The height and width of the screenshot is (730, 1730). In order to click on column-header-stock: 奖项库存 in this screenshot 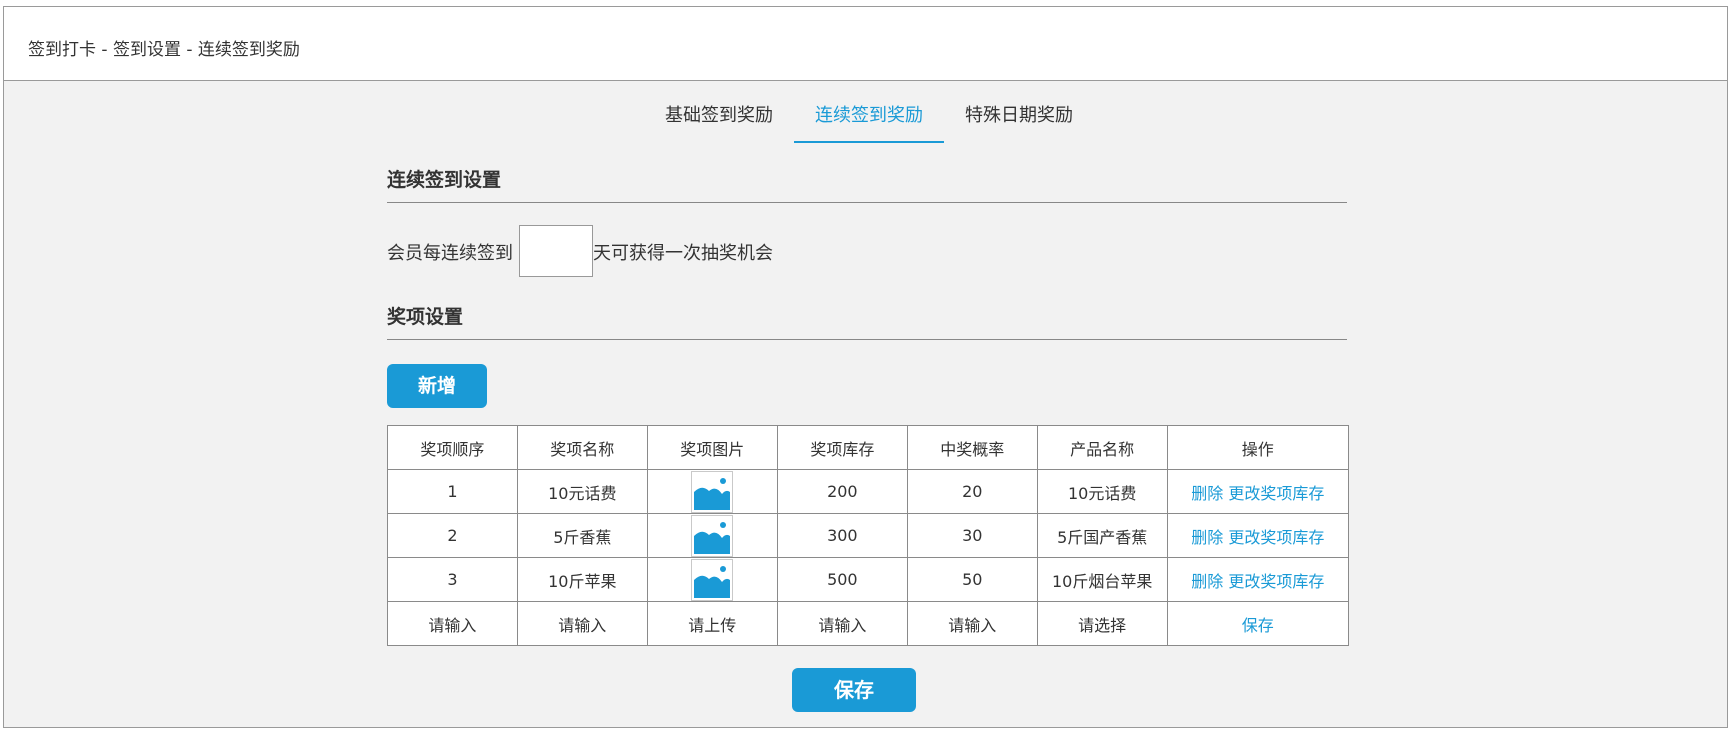, I will do `click(842, 447)`.